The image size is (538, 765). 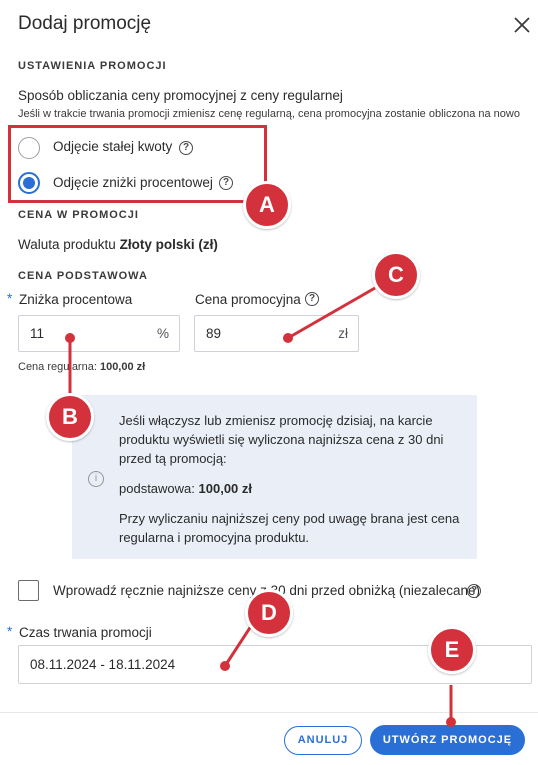 What do you see at coordinates (447, 740) in the screenshot?
I see `create-promotion-button: UTWÓRZ PROMOCJĘ` at bounding box center [447, 740].